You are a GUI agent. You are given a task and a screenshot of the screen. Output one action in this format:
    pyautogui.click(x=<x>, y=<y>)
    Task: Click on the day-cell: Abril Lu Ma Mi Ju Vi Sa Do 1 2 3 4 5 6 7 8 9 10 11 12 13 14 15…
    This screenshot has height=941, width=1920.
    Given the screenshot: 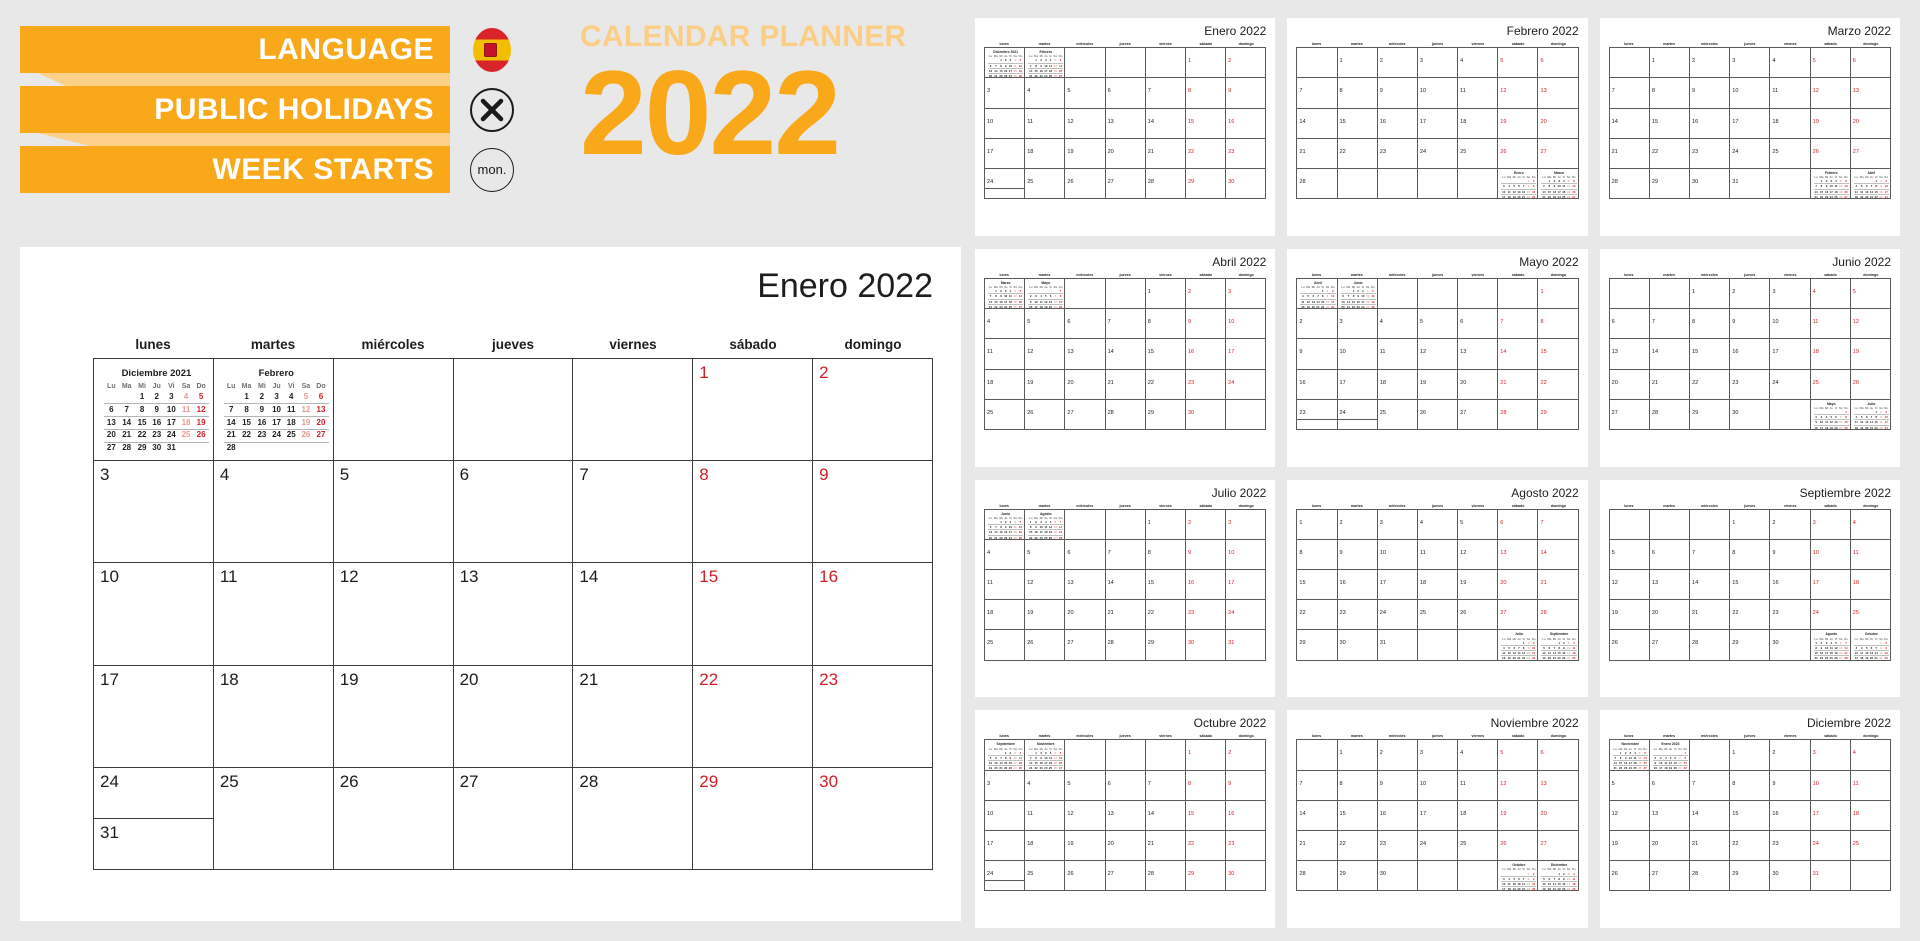 What is the action you would take?
    pyautogui.click(x=1870, y=184)
    